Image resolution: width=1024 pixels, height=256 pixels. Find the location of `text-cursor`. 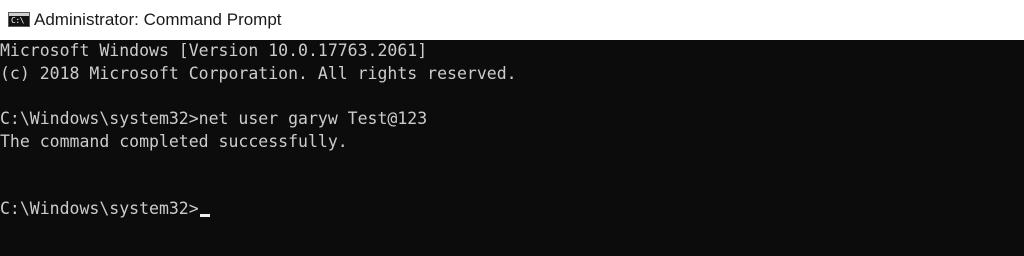

text-cursor is located at coordinates (204, 215).